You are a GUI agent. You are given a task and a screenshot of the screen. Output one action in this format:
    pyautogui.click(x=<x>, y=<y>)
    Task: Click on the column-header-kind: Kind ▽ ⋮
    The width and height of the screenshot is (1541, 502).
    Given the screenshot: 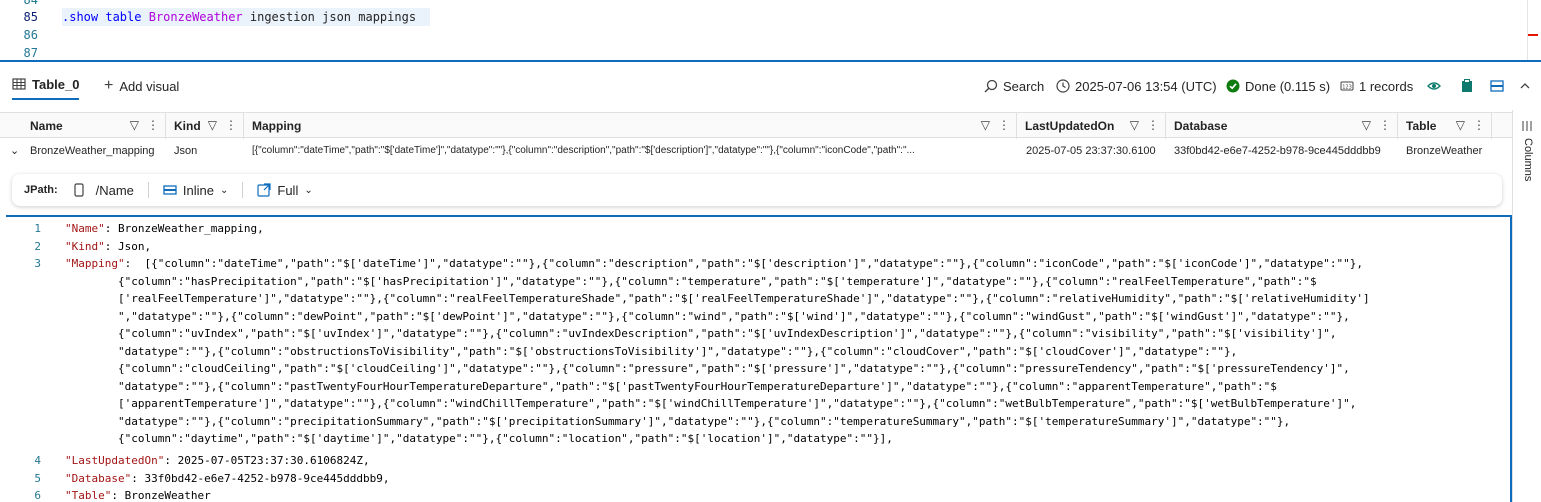 What is the action you would take?
    pyautogui.click(x=205, y=126)
    